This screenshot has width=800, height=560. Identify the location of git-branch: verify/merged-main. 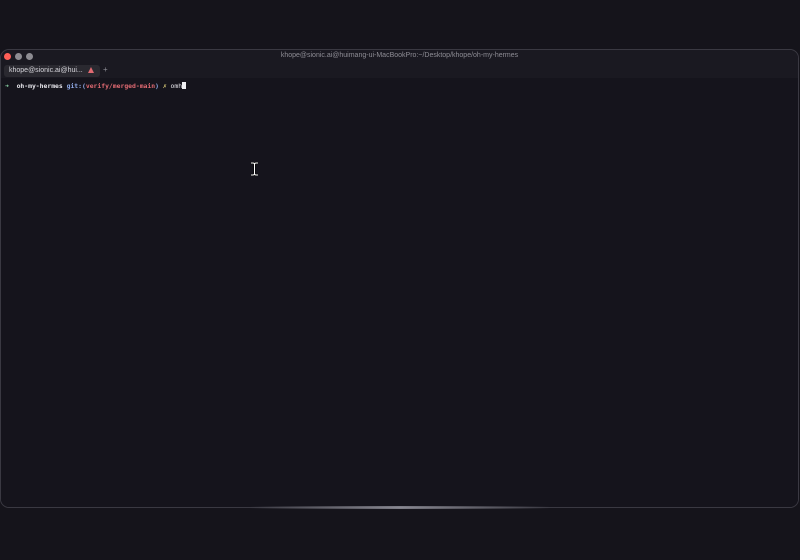
(120, 86).